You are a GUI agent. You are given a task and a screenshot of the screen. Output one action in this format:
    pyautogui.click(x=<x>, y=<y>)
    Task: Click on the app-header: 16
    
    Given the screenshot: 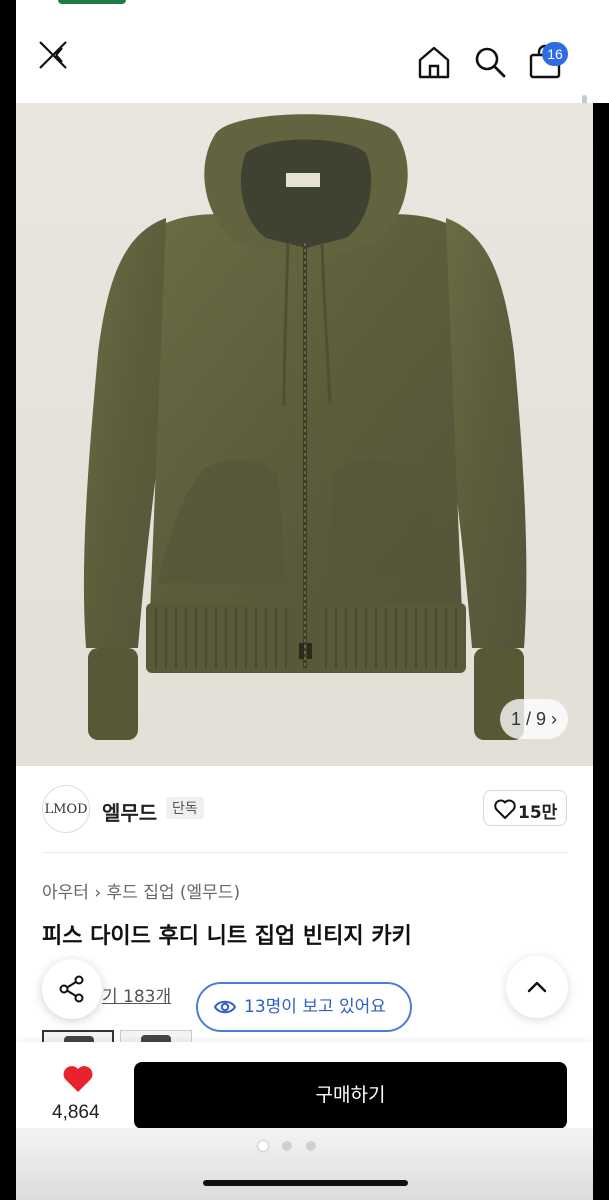 What is the action you would take?
    pyautogui.click(x=304, y=60)
    